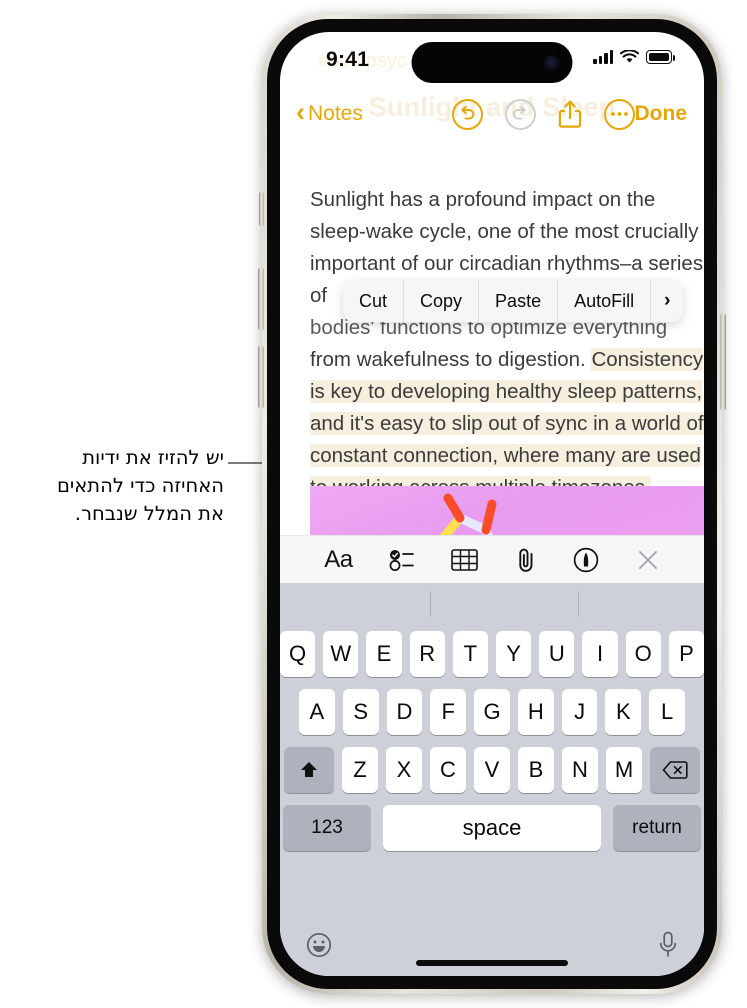 This screenshot has width=747, height=1008. What do you see at coordinates (667, 712) in the screenshot?
I see `key-l: L` at bounding box center [667, 712].